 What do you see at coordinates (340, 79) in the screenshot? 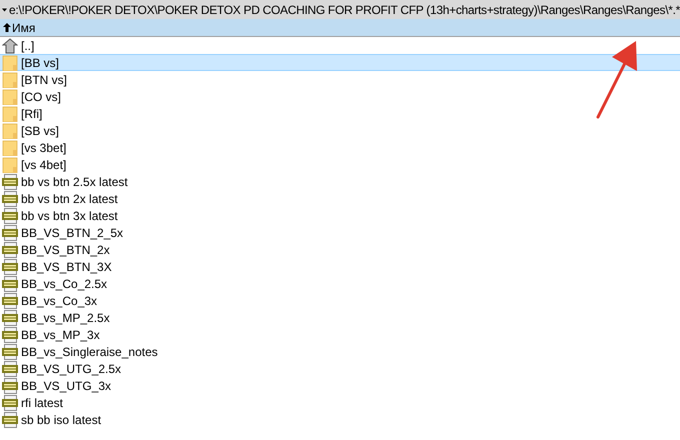
I see `file-row: [BTN vs]` at bounding box center [340, 79].